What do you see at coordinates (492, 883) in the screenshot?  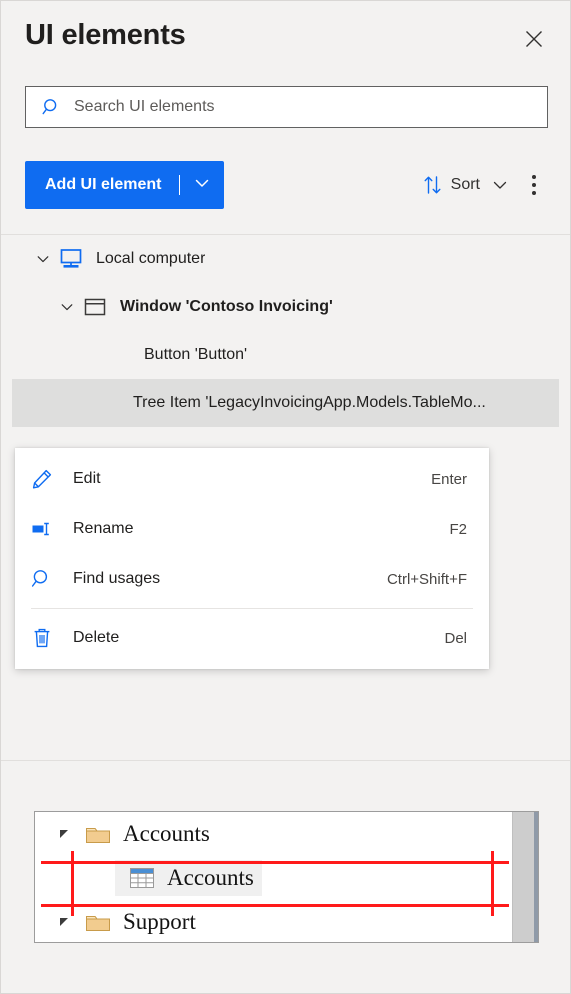 I see `highlight-line-right` at bounding box center [492, 883].